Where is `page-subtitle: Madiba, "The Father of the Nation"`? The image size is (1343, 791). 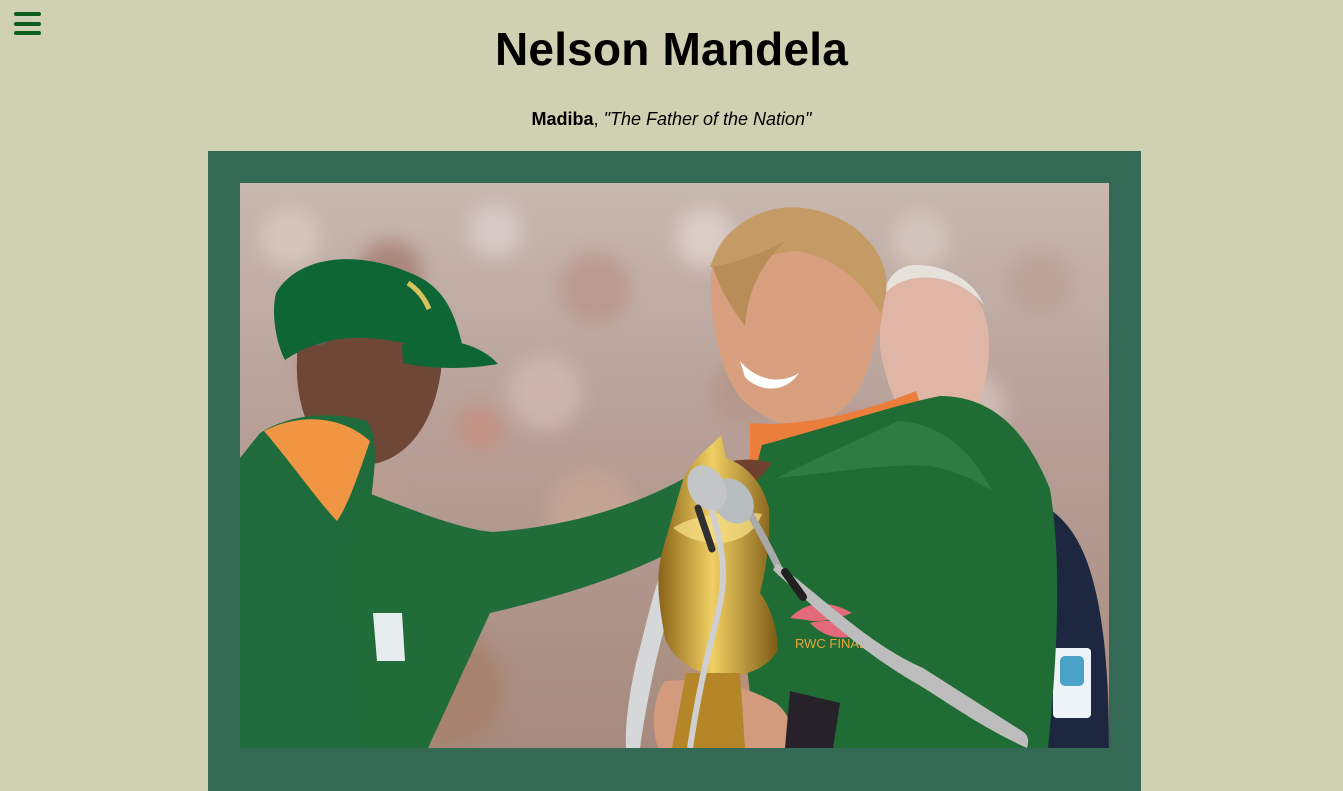
page-subtitle: Madiba, "The Father of the Nation" is located at coordinates (671, 119).